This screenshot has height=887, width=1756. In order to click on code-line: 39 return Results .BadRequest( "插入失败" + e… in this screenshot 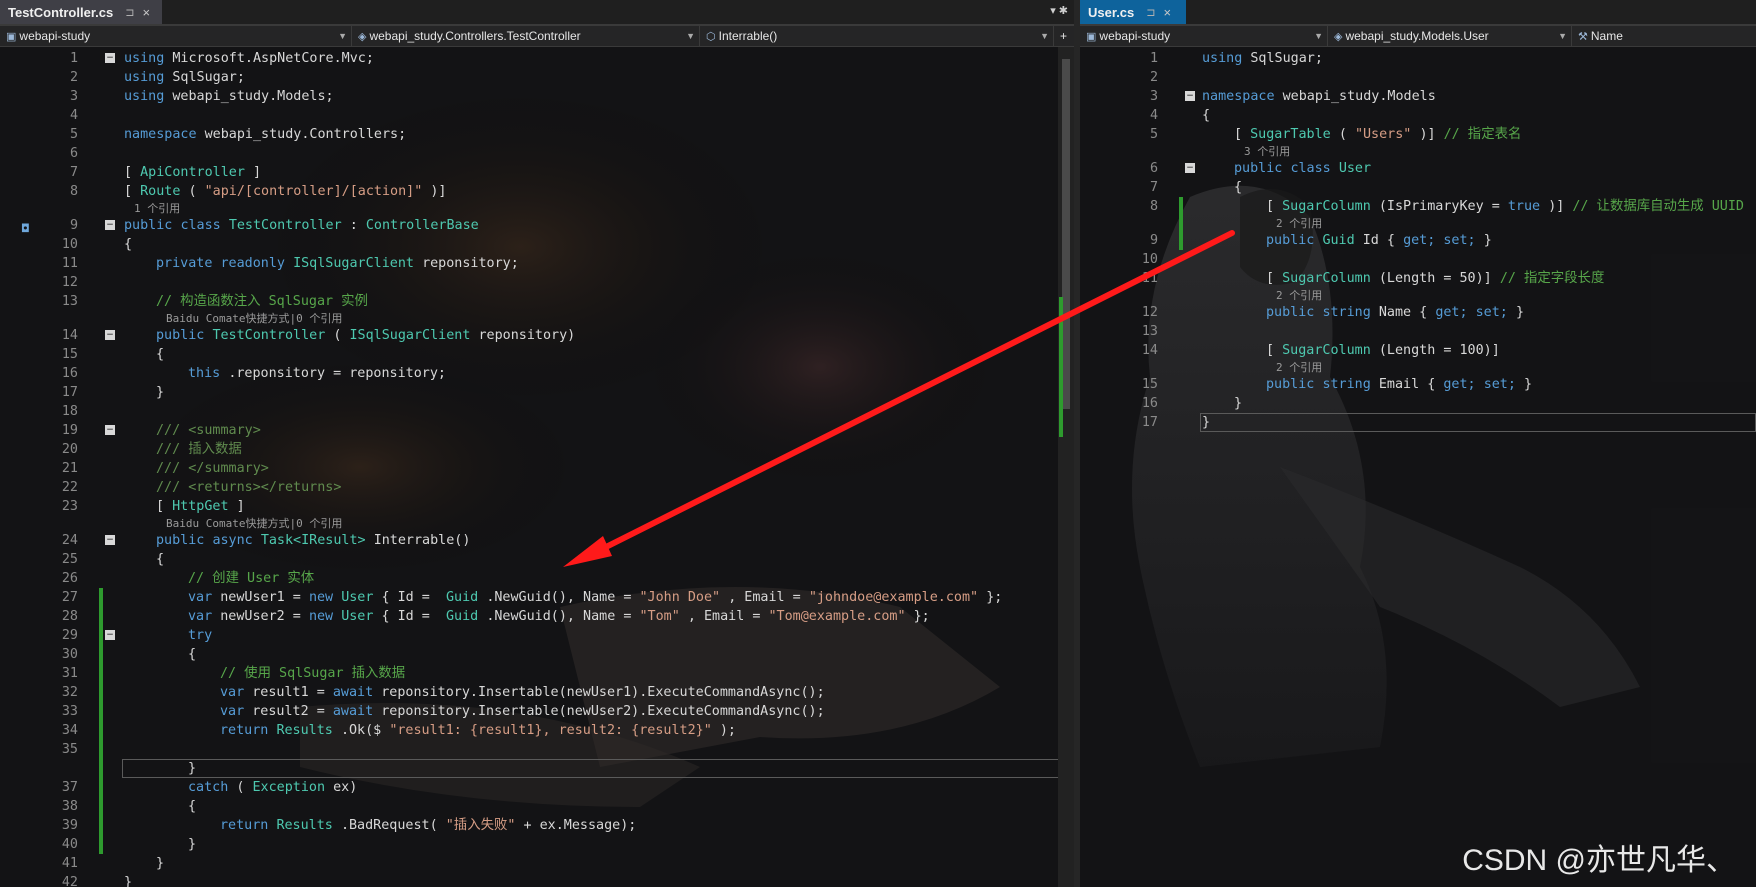, I will do `click(537, 825)`.